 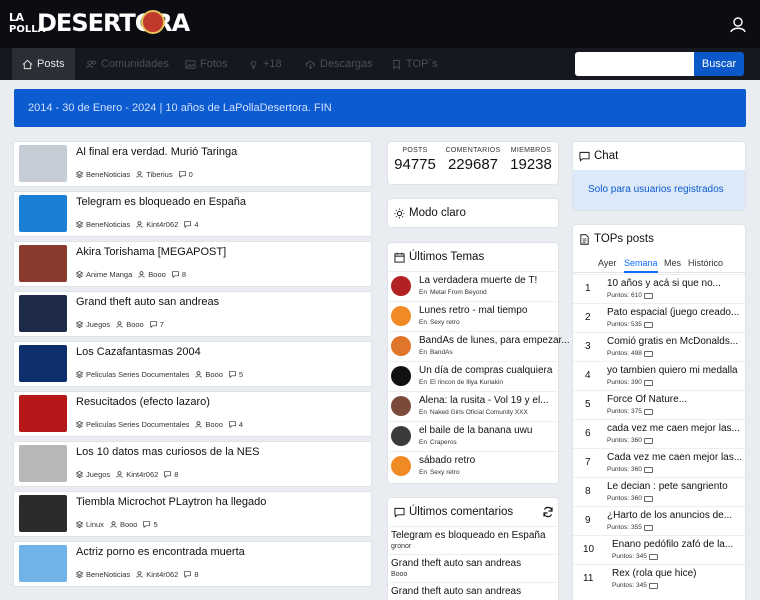 I want to click on tab-mes: Mes, so click(x=672, y=264).